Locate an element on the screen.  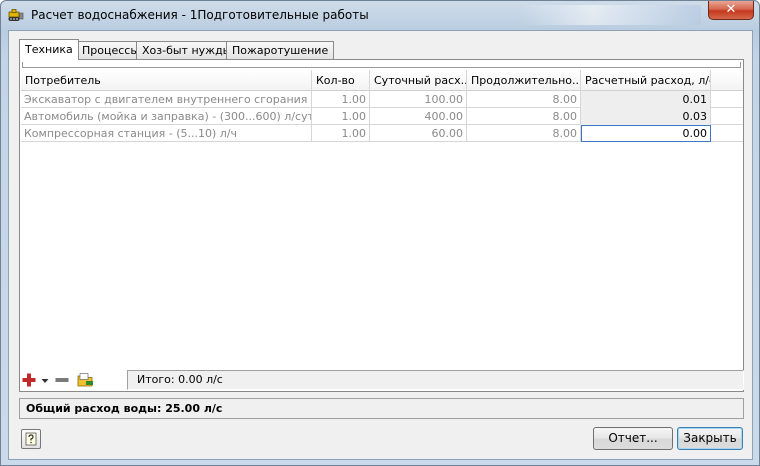
plus-icon is located at coordinates (29, 380).